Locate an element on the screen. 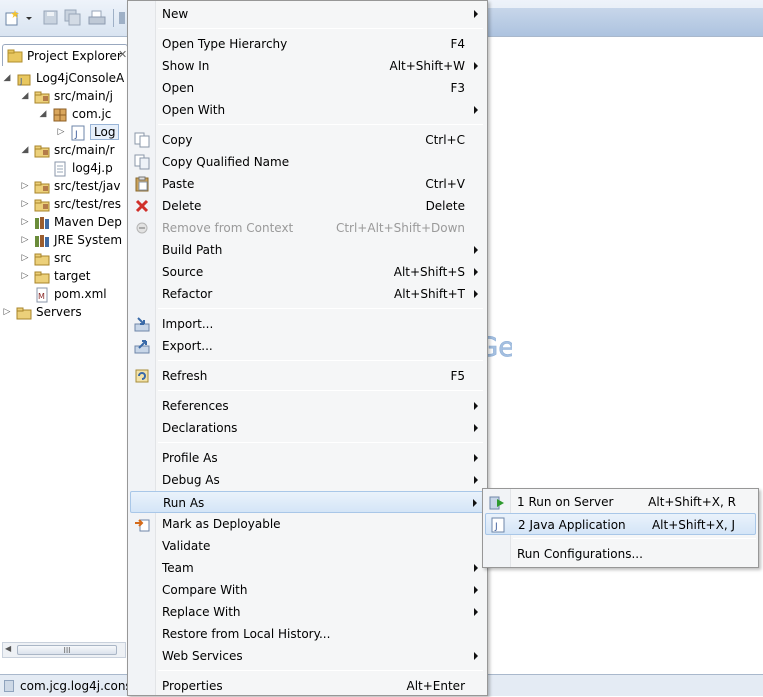 This screenshot has height=697, width=763. save-all-button is located at coordinates (73, 18).